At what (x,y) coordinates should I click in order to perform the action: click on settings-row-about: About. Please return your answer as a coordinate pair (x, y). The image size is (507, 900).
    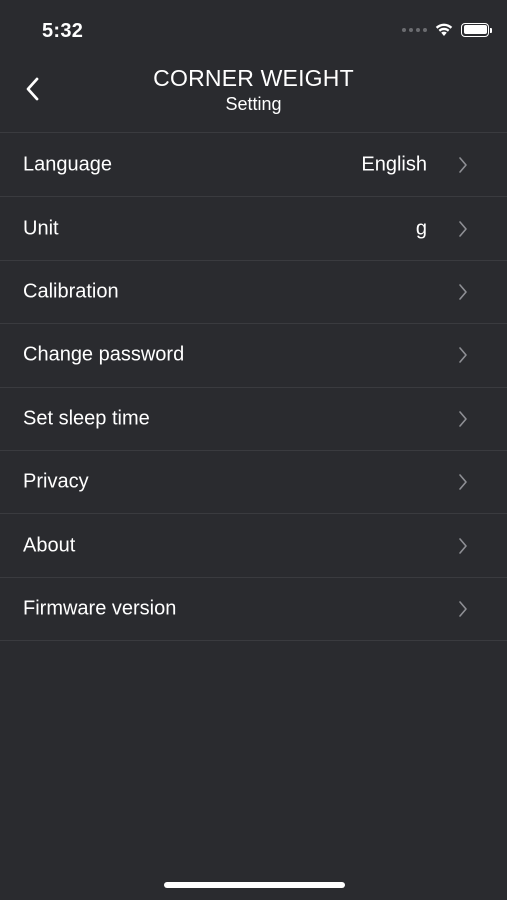
    Looking at the image, I should click on (253, 546).